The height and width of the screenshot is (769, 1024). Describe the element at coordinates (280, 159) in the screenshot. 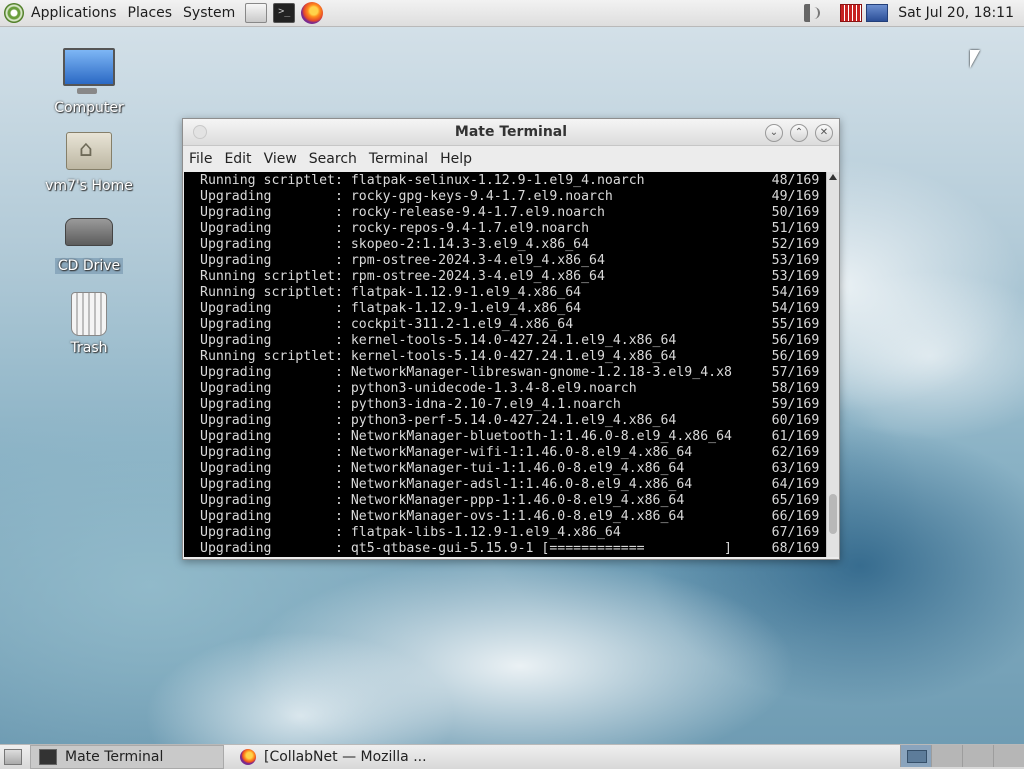

I see `menu-view: View` at that location.